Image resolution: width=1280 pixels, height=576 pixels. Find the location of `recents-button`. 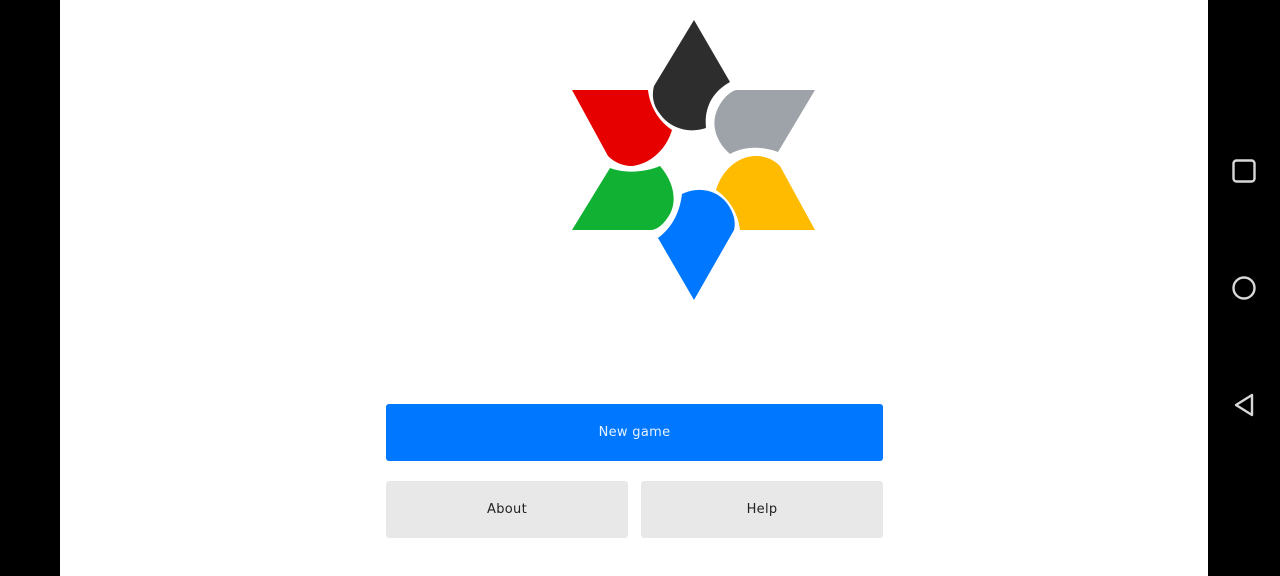

recents-button is located at coordinates (1244, 171).